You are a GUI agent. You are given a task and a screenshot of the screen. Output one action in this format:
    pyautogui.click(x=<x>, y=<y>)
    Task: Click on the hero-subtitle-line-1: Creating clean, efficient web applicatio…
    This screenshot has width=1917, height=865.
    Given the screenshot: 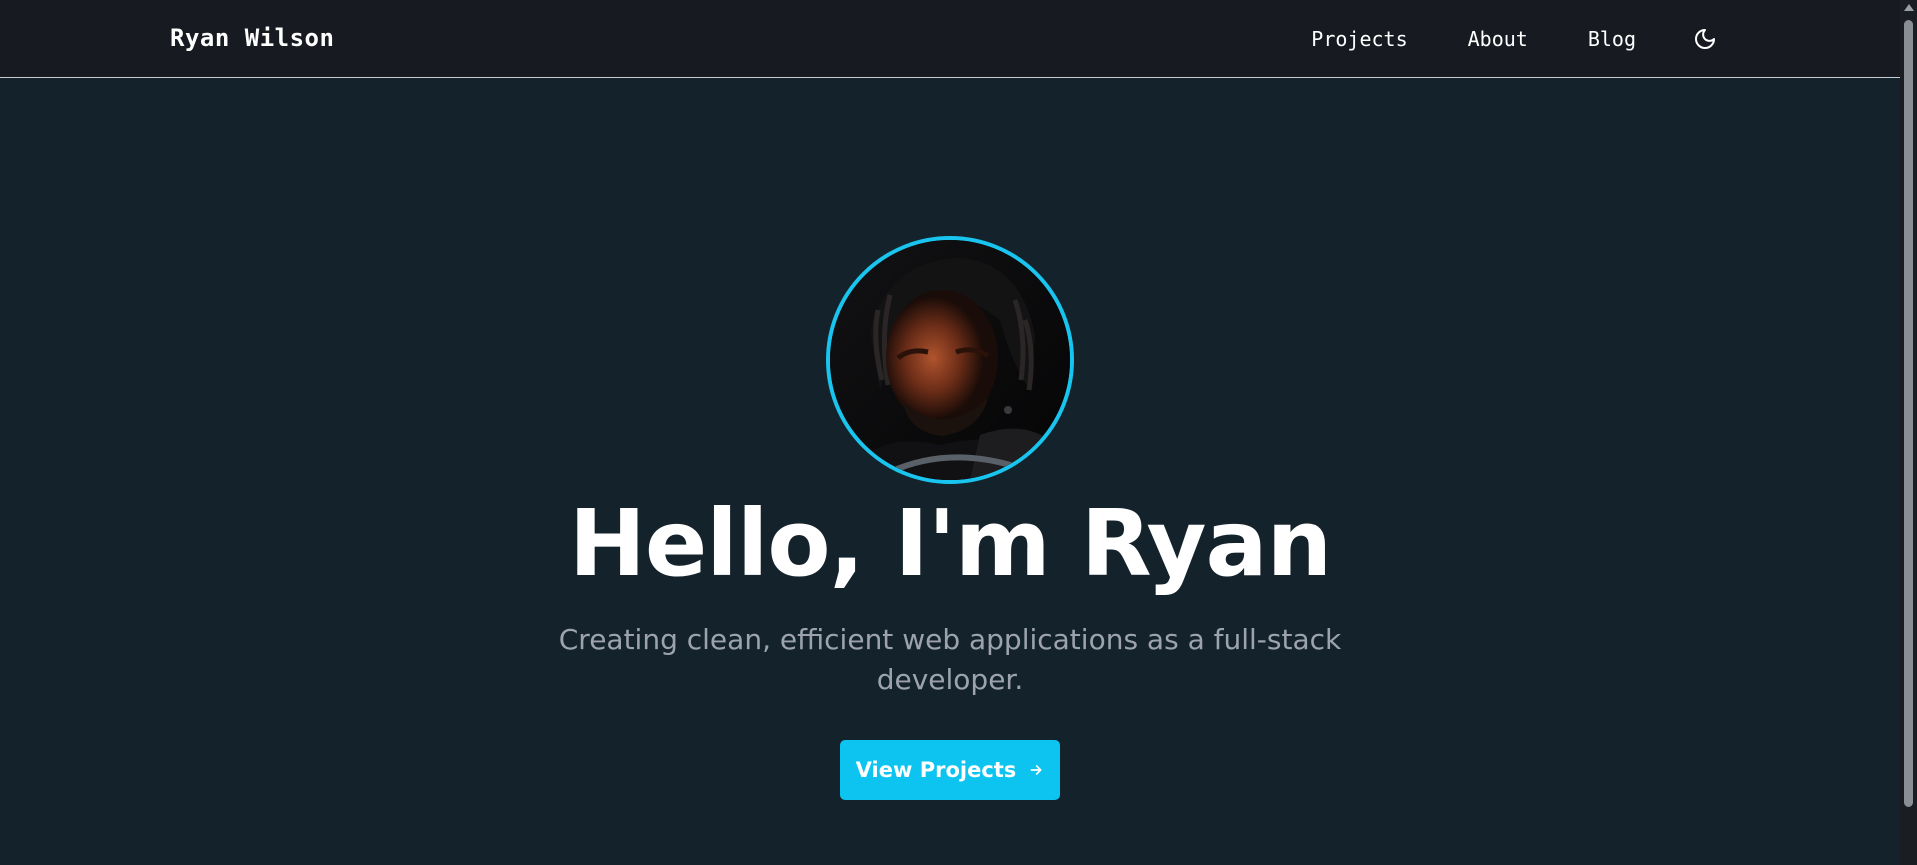 What is the action you would take?
    pyautogui.click(x=950, y=639)
    